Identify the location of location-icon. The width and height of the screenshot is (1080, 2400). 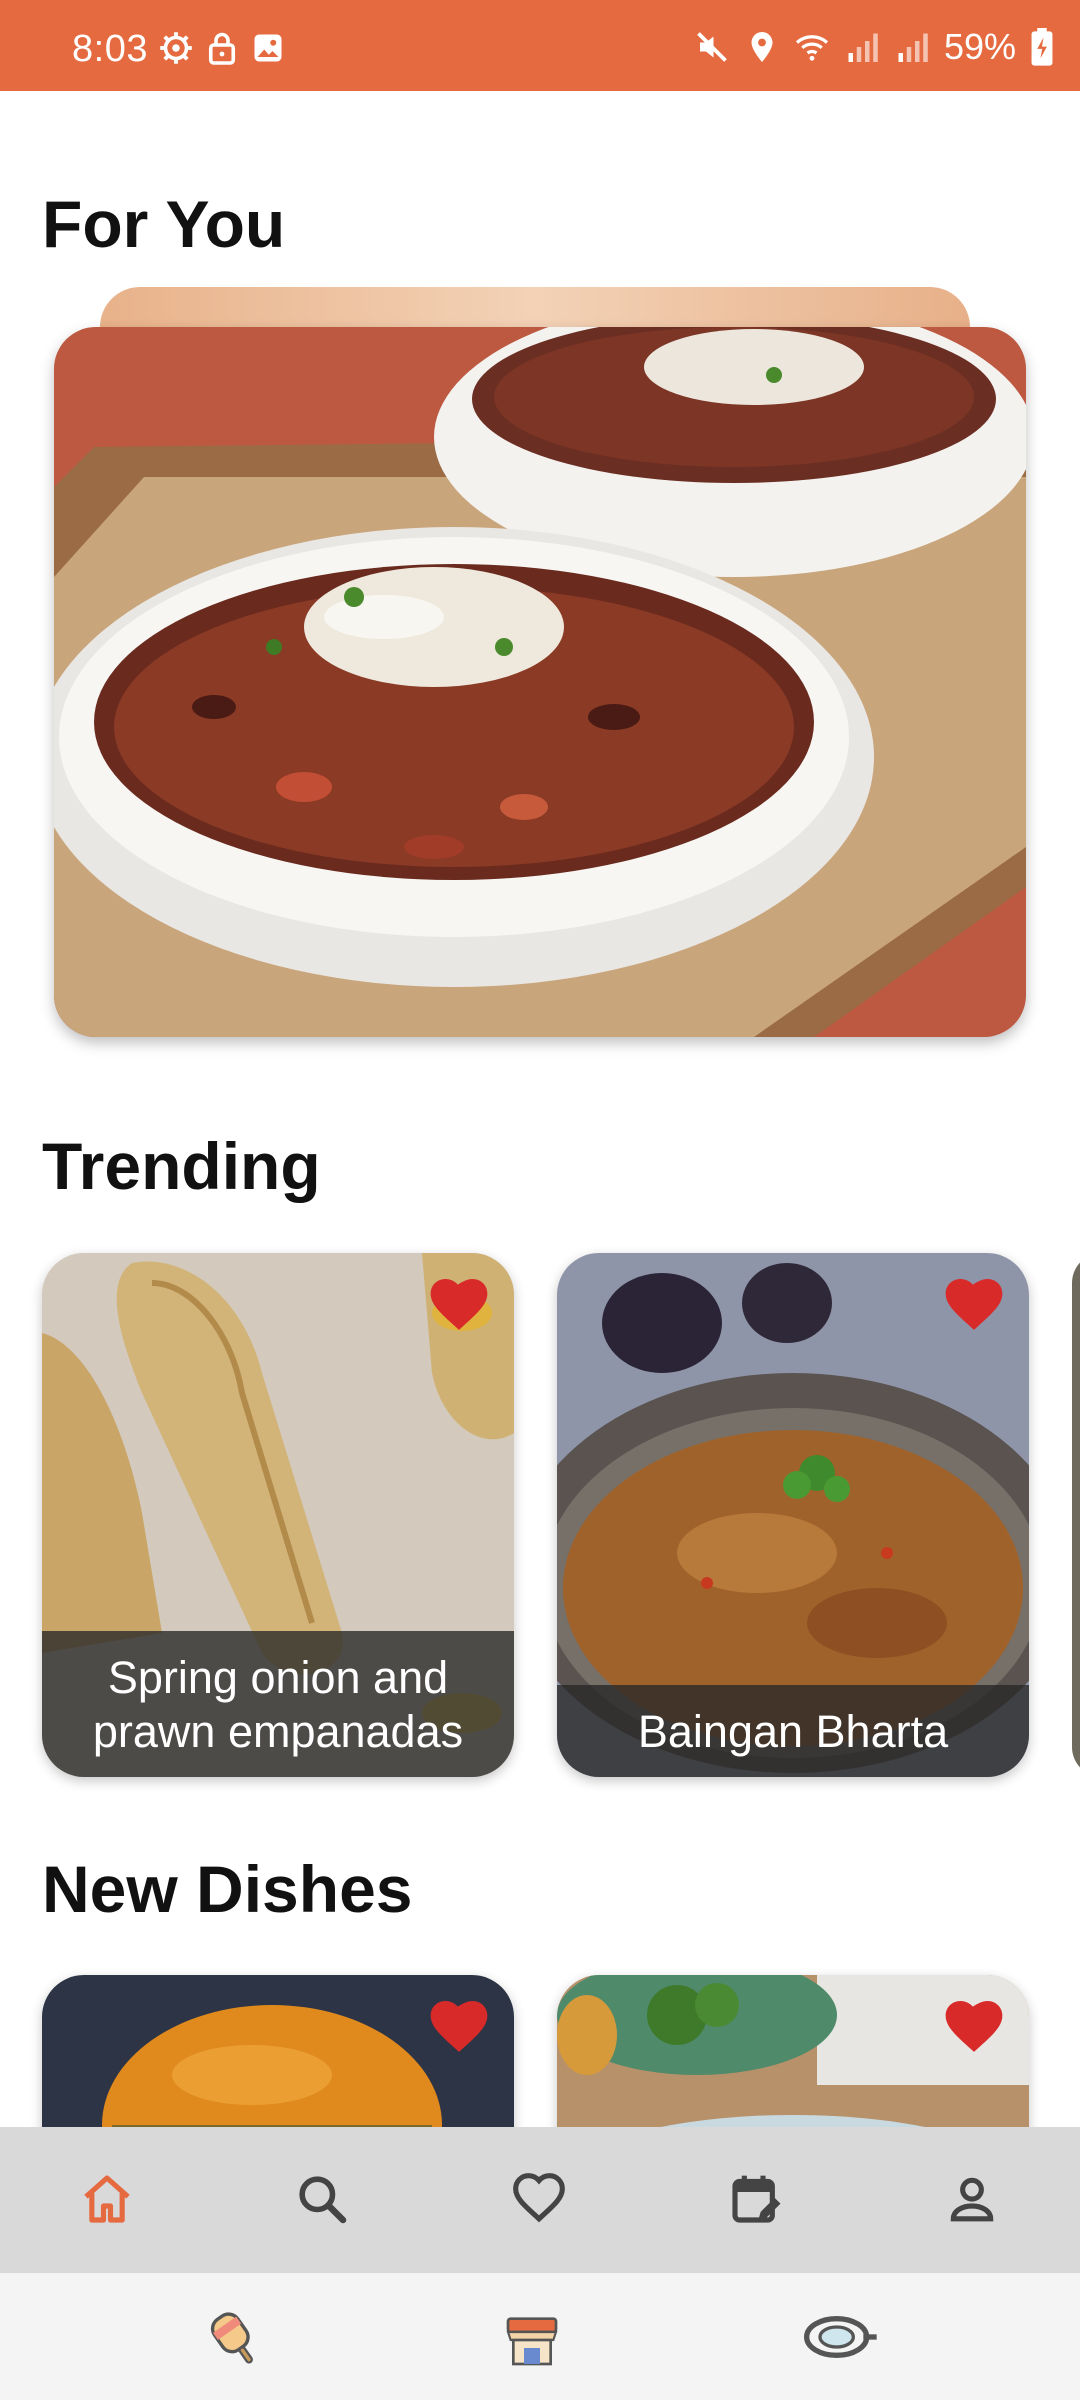
(762, 47).